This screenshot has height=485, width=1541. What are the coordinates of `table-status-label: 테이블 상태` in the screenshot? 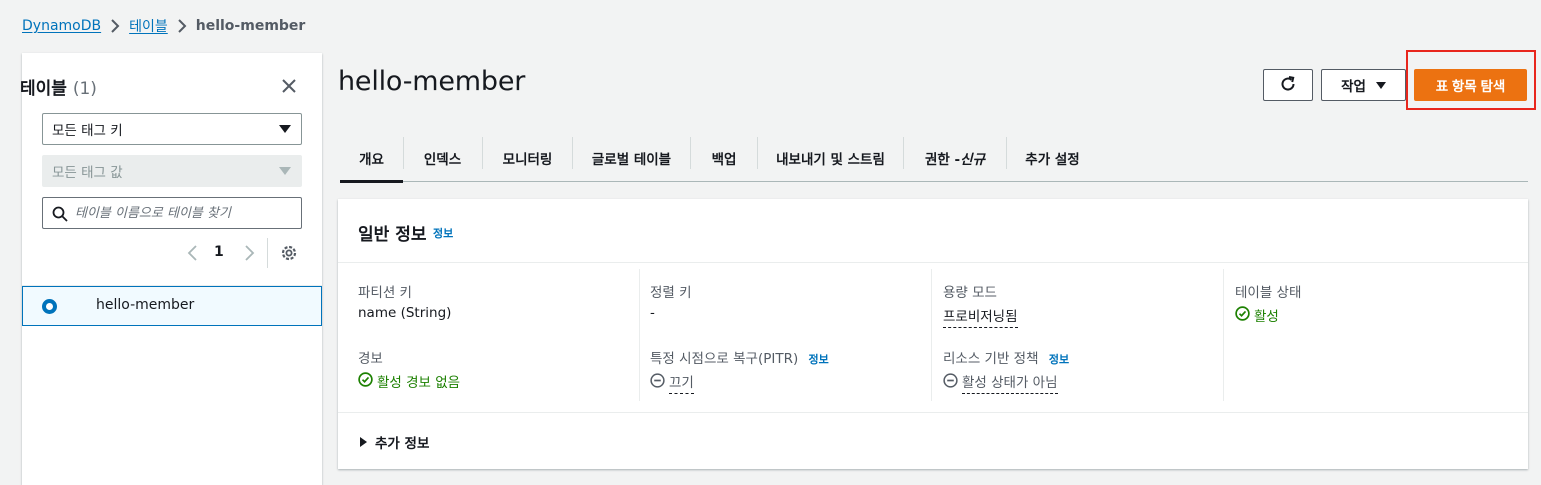 It's located at (1268, 293).